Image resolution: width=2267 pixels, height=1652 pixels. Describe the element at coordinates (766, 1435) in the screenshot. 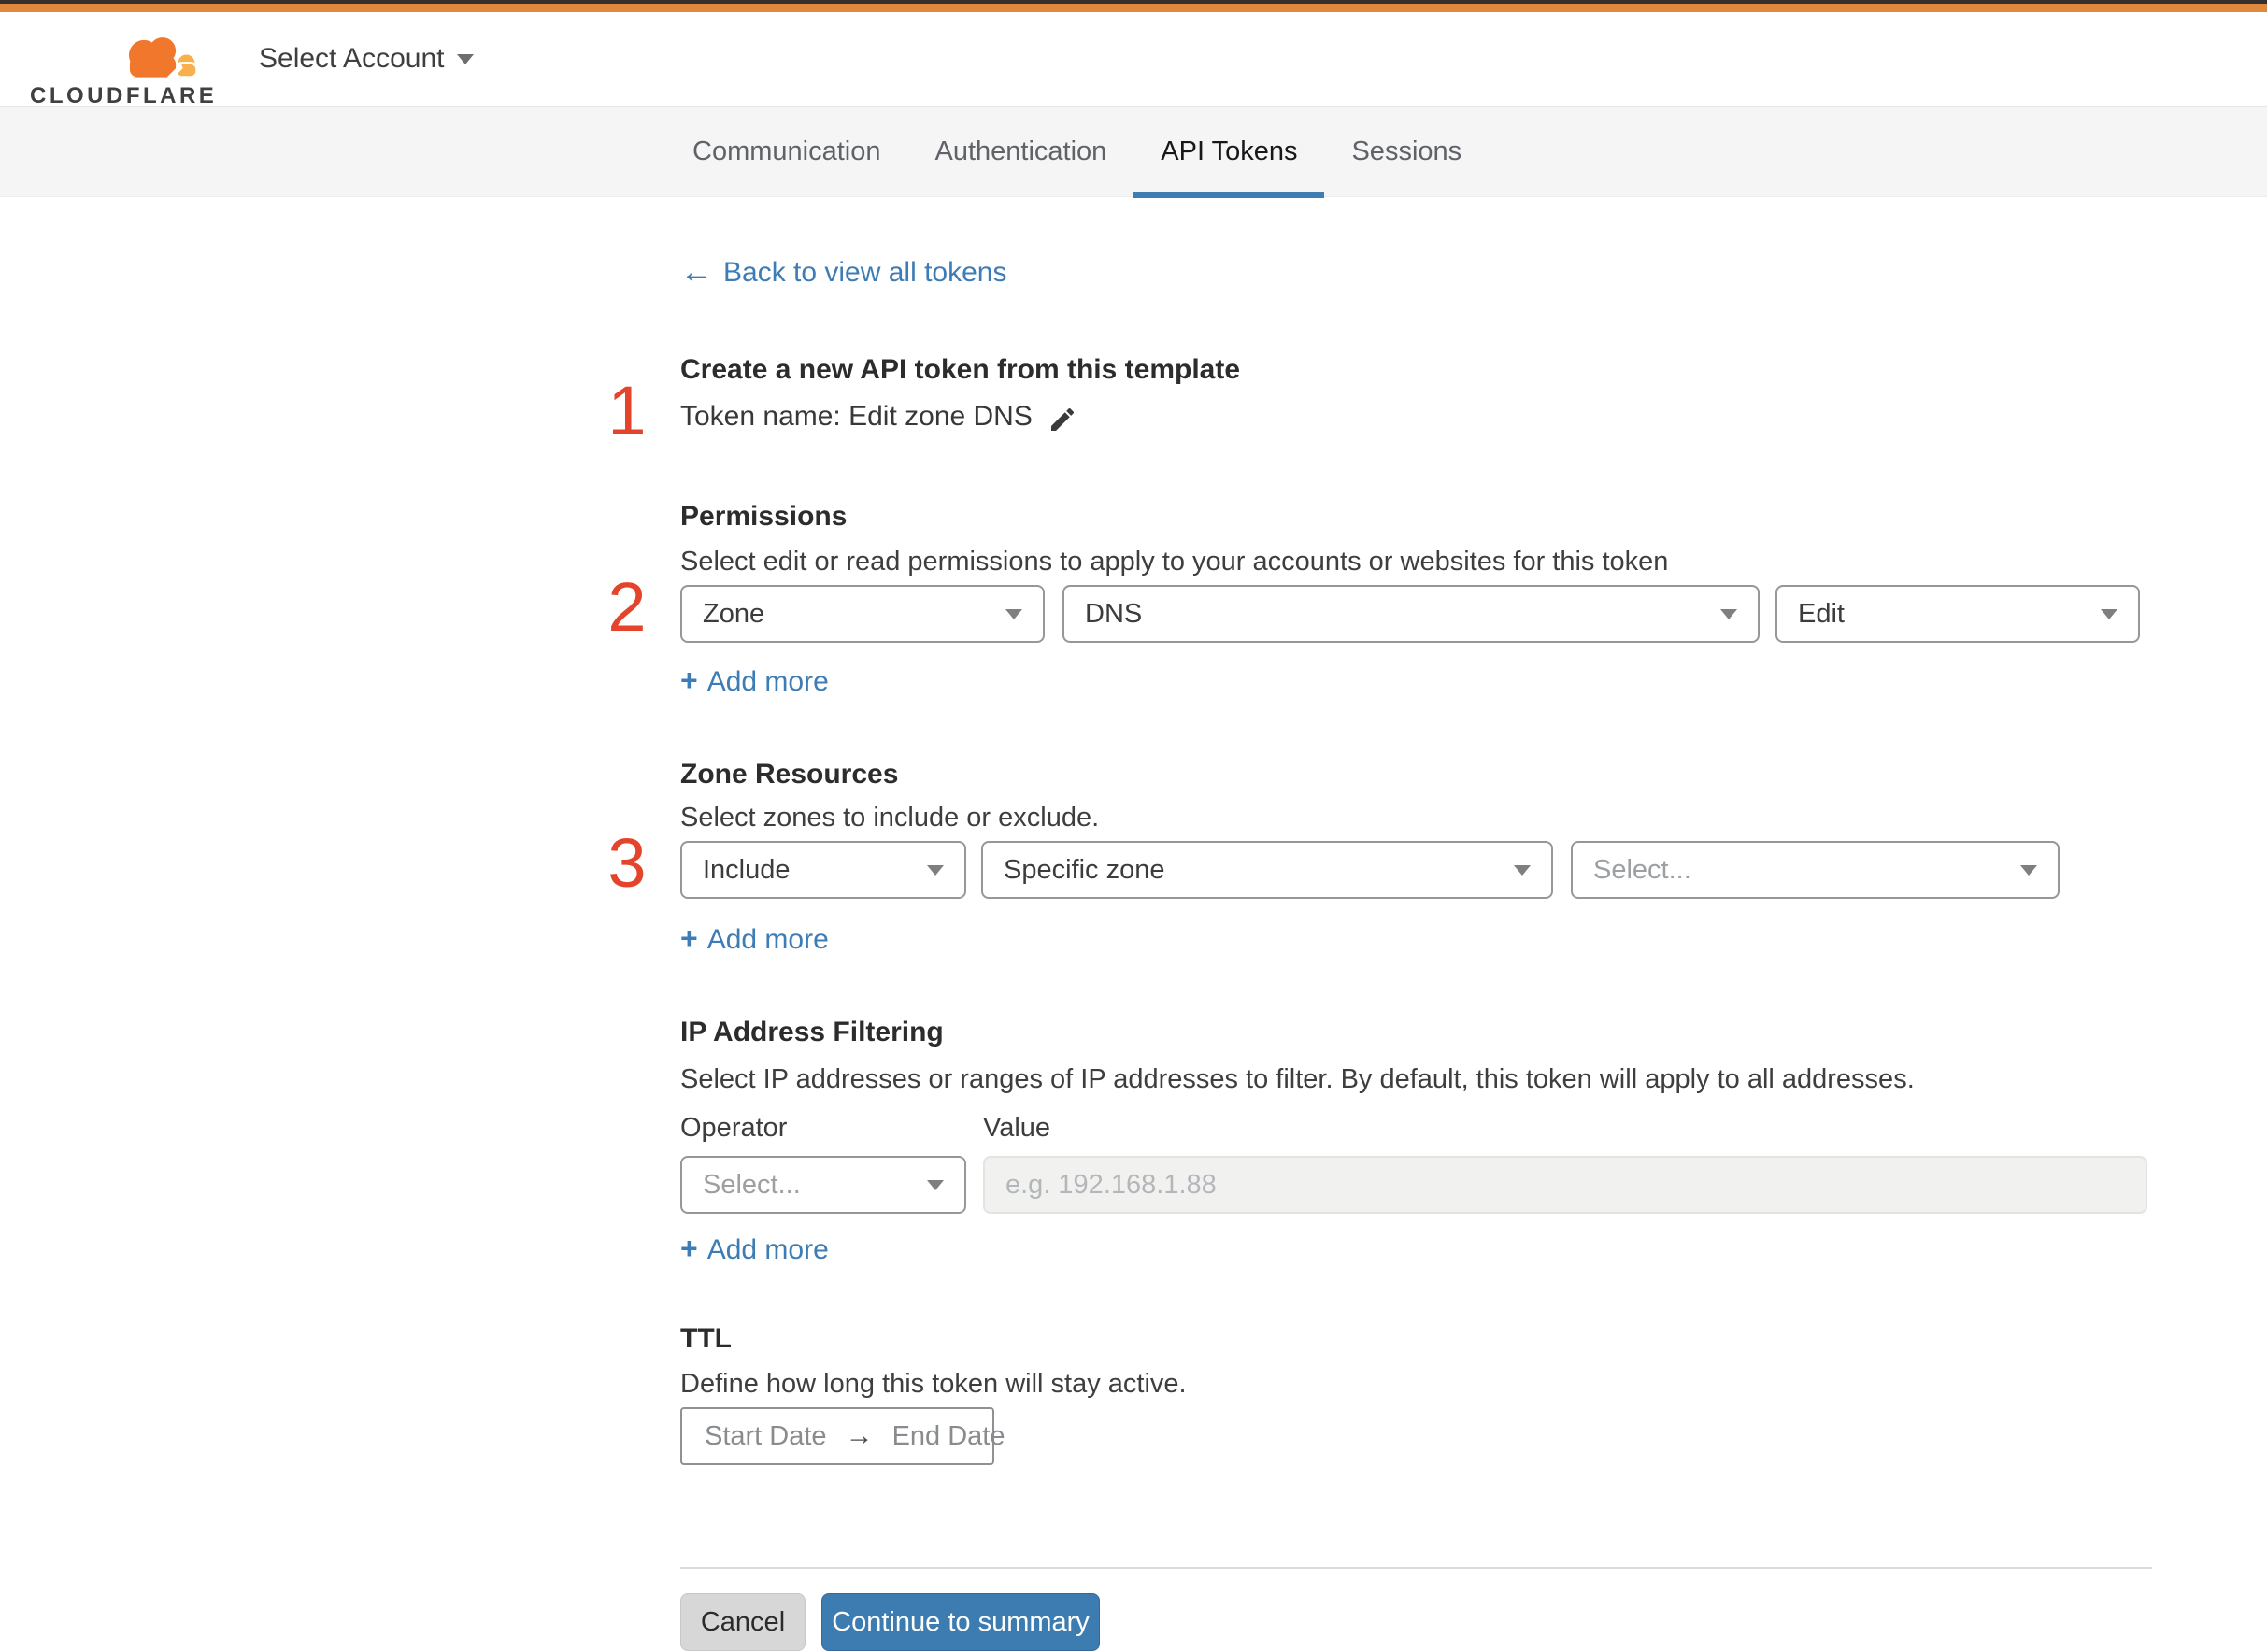

I see `start-date-placeholder: Start Date` at that location.